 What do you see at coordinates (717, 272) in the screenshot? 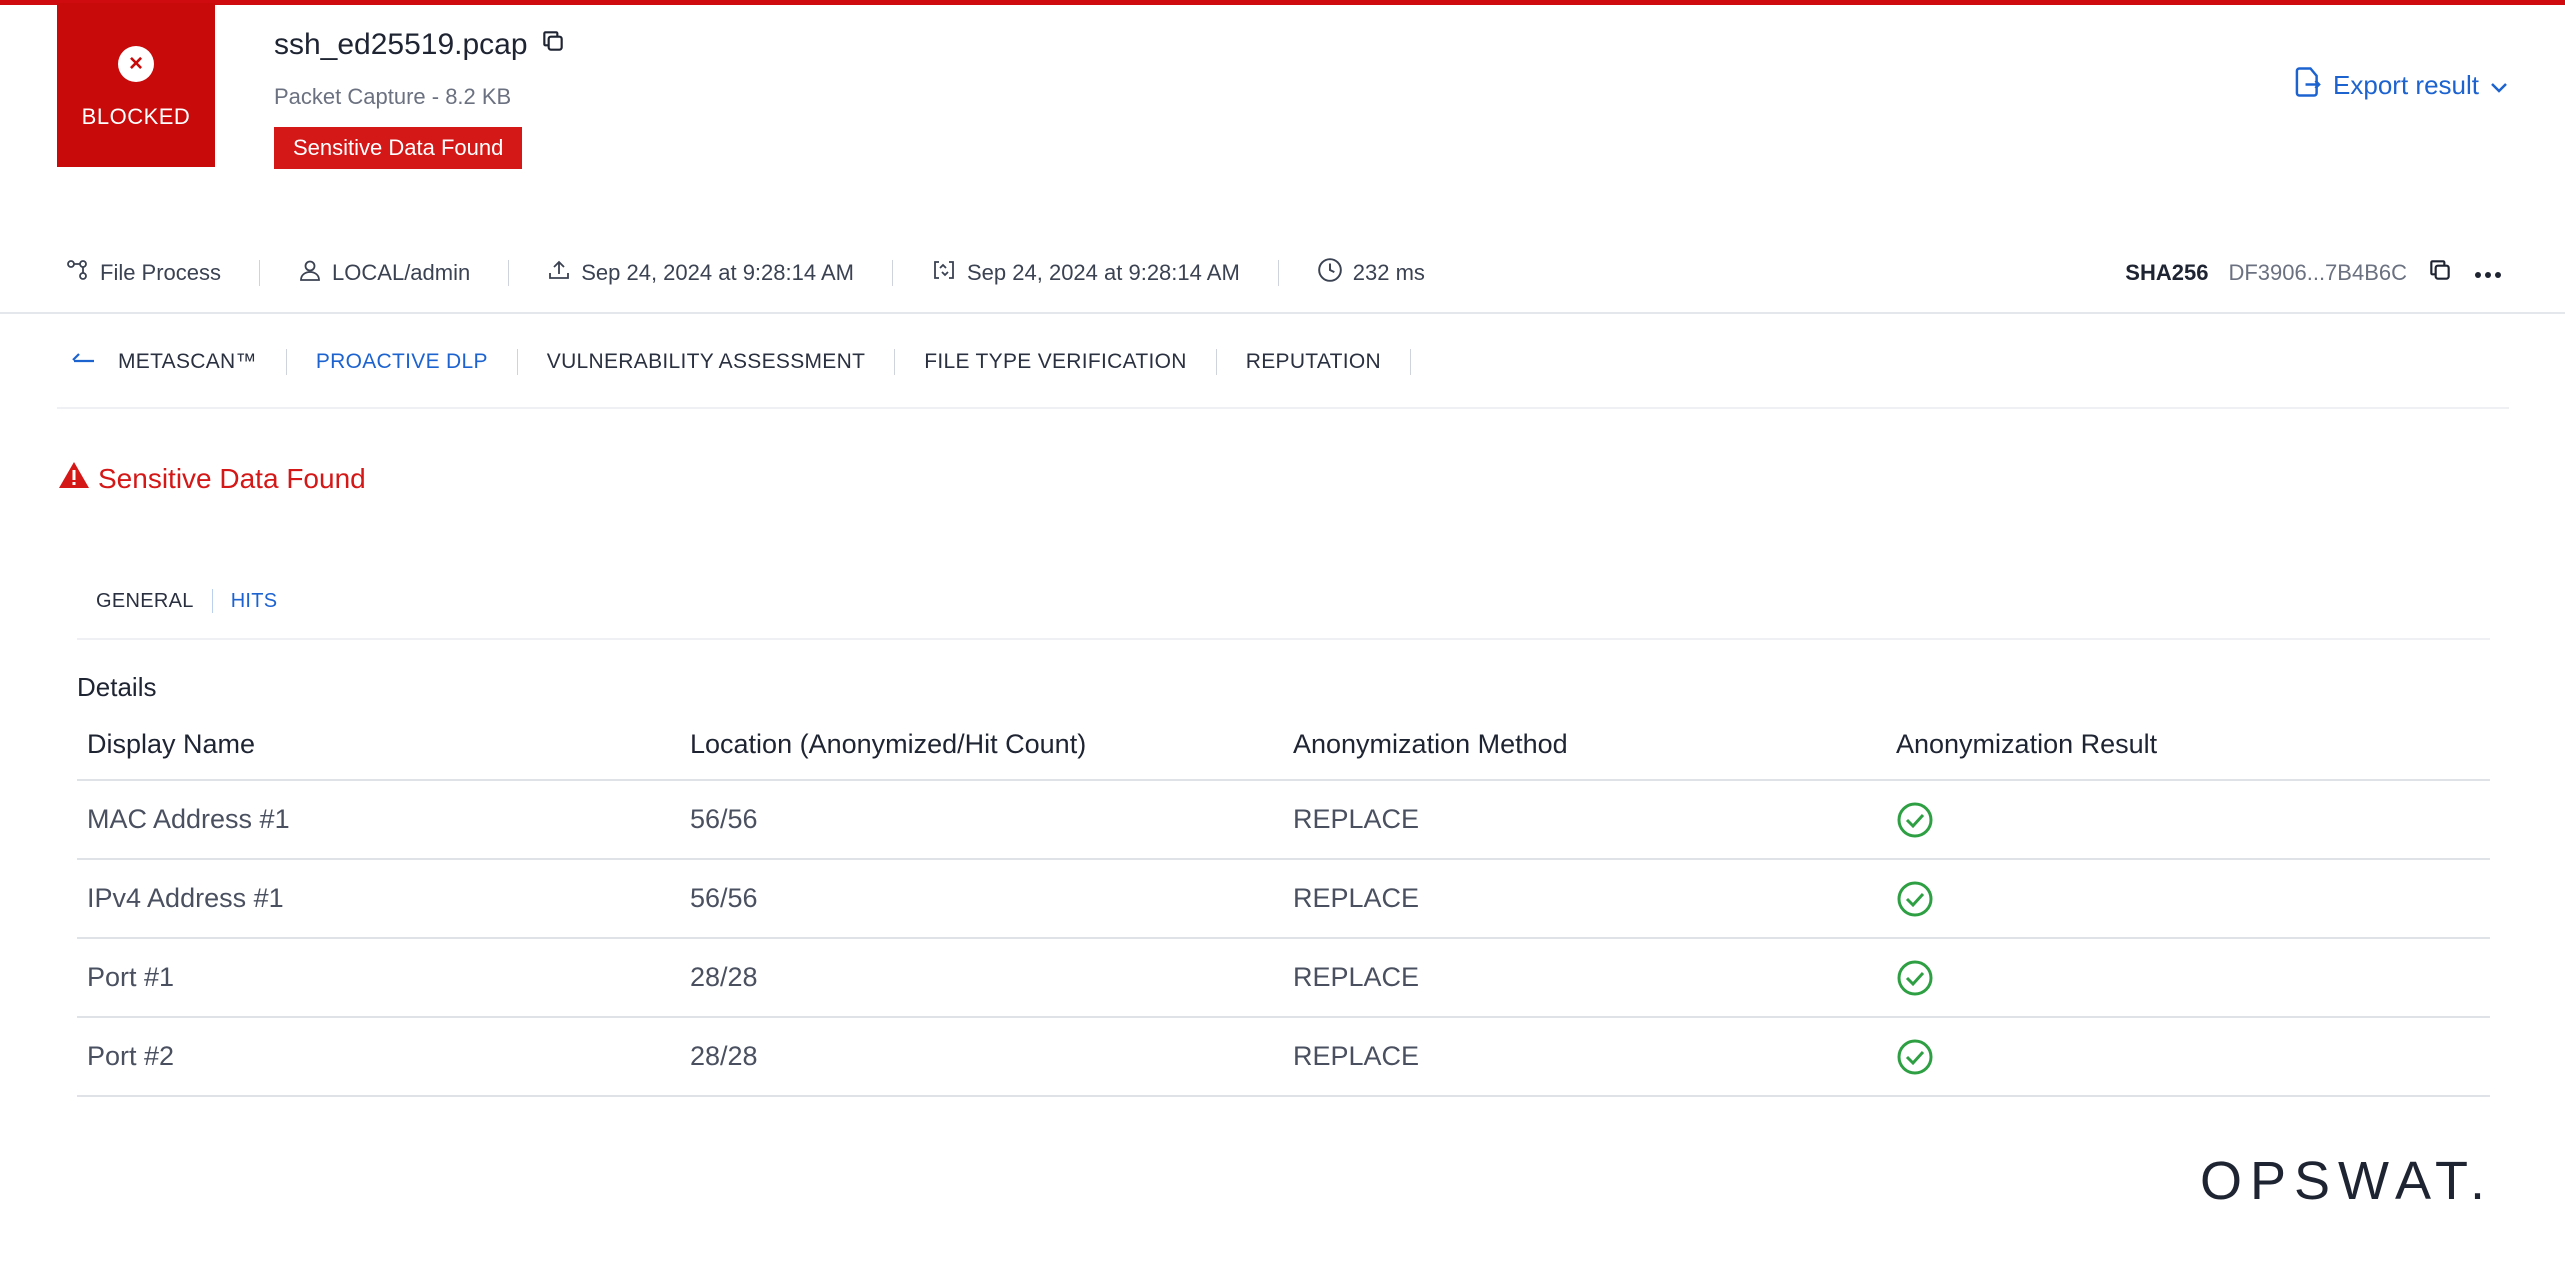
I see `upload-time: Sep 24, 2024 at 9:28:14 AM` at bounding box center [717, 272].